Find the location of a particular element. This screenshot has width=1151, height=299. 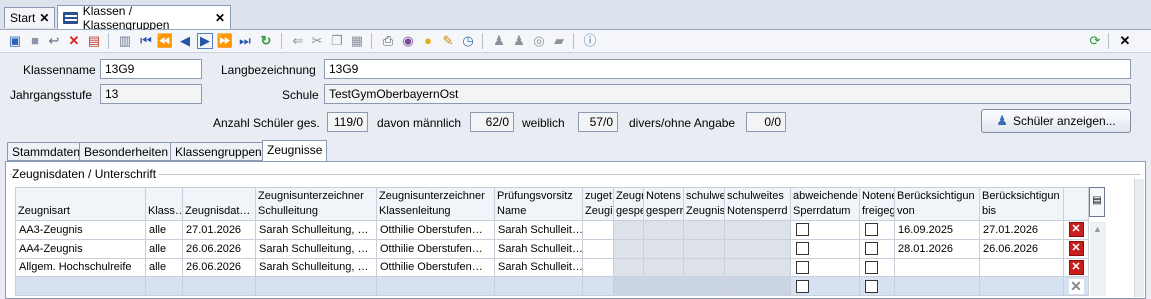

table-scrollbar: ▲ is located at coordinates (1098, 259).